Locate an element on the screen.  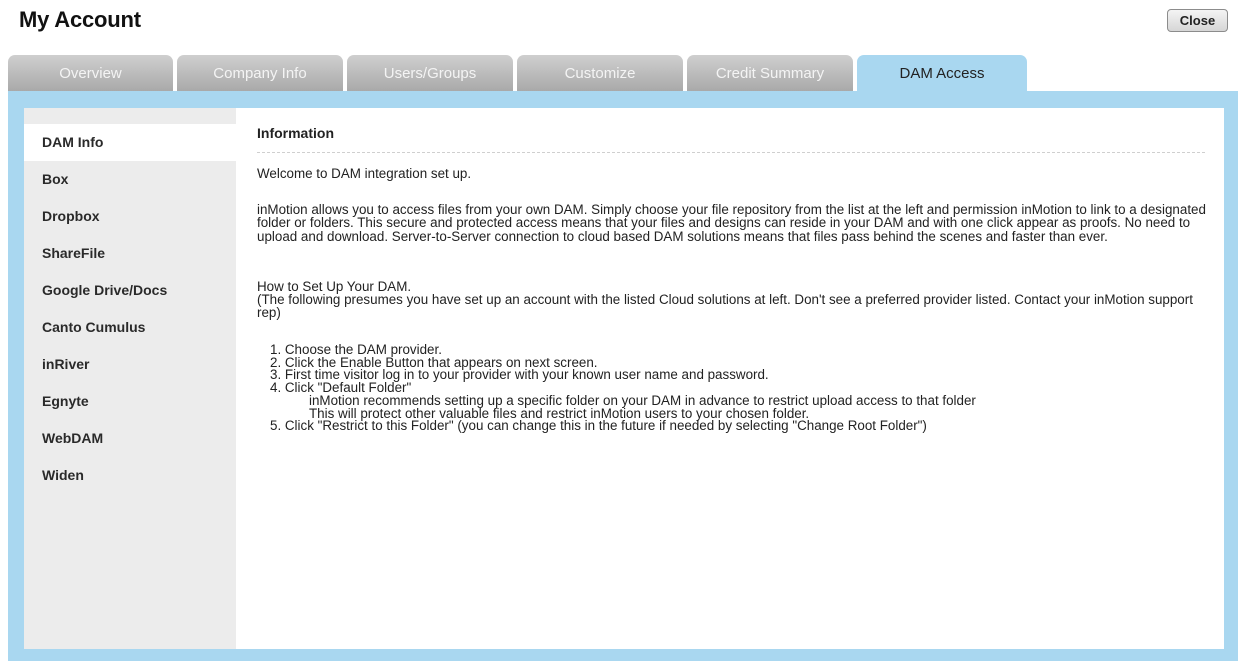
sidebar-item-webdam: WebDAM is located at coordinates (130, 438).